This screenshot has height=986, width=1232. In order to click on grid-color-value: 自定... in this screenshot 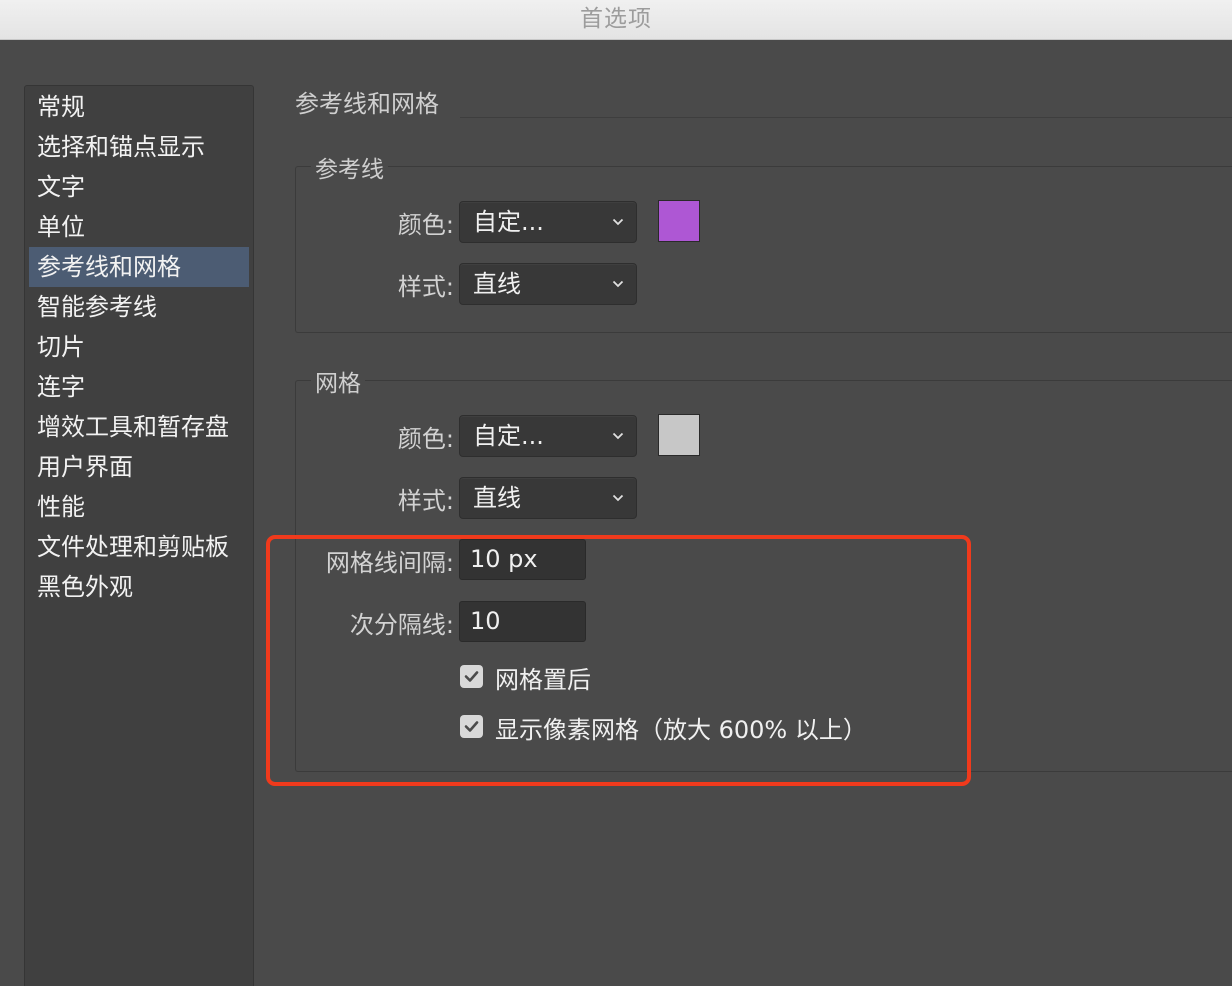, I will do `click(508, 436)`.